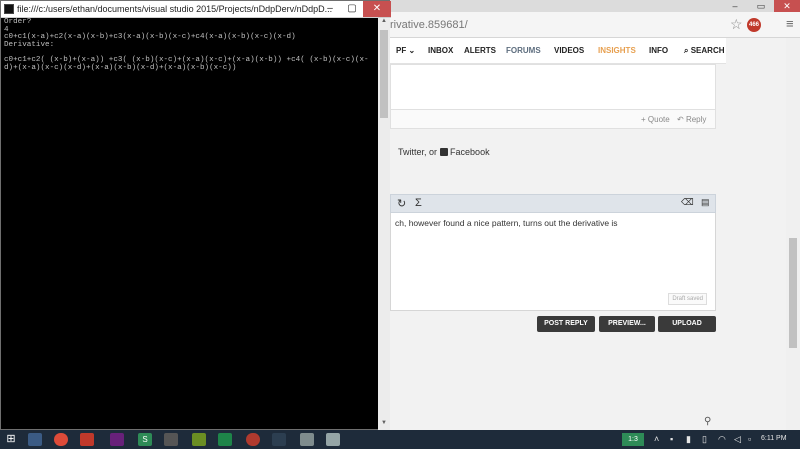 The height and width of the screenshot is (449, 800). What do you see at coordinates (707, 421) in the screenshot?
I see `sitemap-icon: ⚲` at bounding box center [707, 421].